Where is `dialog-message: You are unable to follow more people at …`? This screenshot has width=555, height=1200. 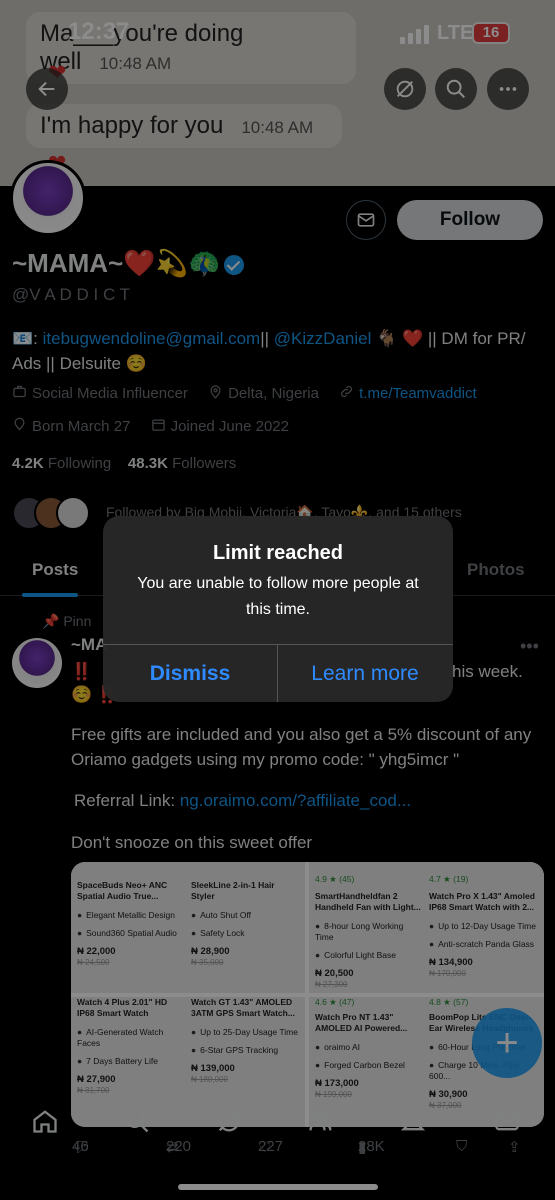
dialog-message: You are unable to follow more people at … is located at coordinates (278, 596).